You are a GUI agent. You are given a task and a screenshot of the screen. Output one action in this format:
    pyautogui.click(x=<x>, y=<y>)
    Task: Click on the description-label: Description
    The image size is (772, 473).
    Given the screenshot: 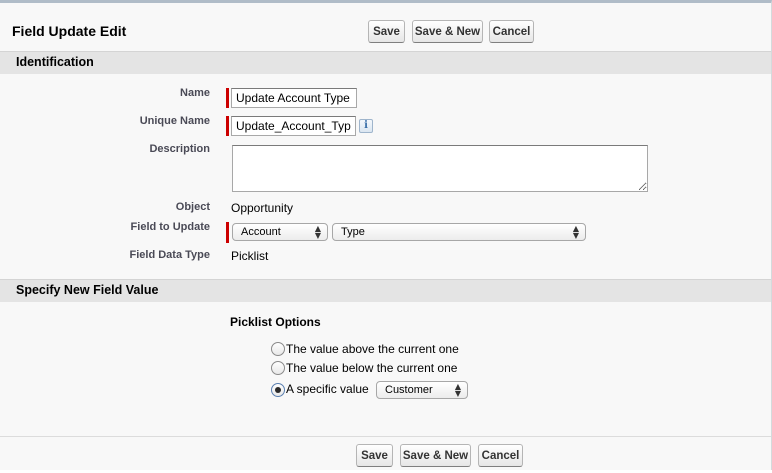 What is the action you would take?
    pyautogui.click(x=179, y=149)
    